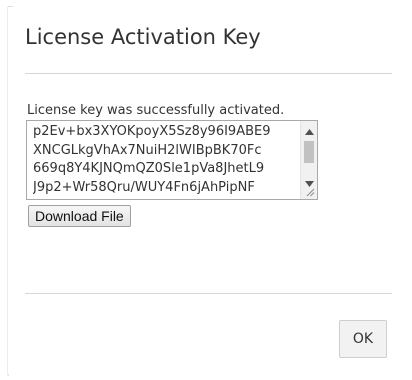  I want to click on triangle-up-icon, so click(309, 131).